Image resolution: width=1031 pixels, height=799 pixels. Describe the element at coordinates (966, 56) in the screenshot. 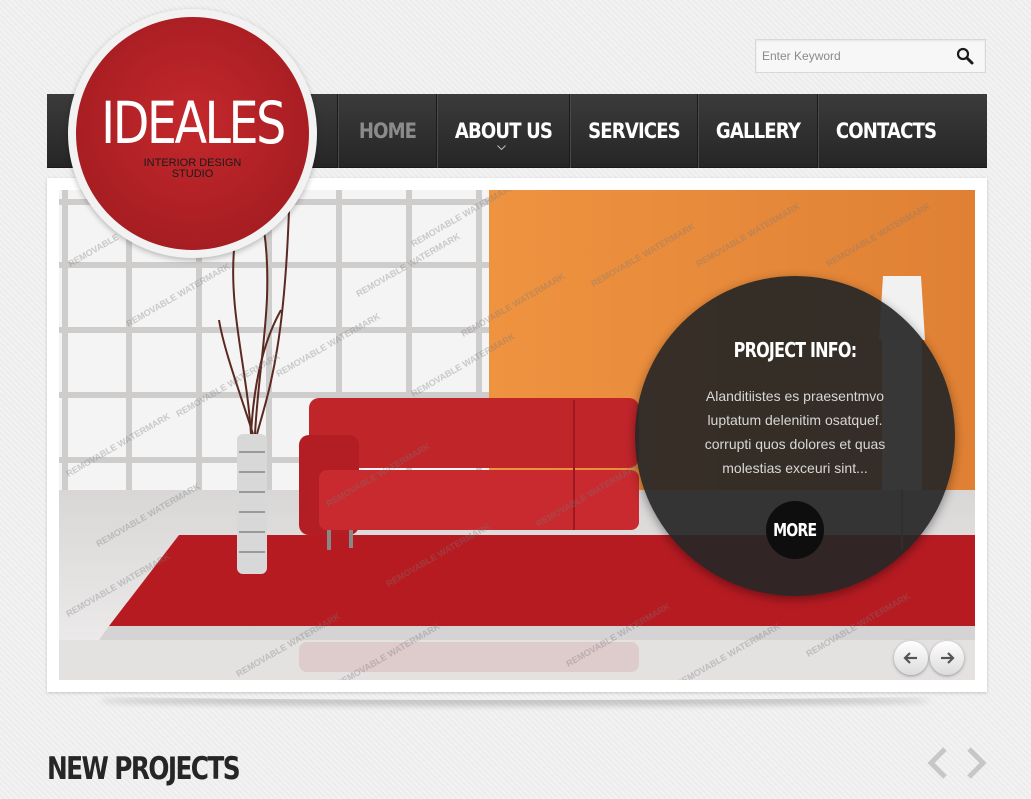

I see `search-icon` at that location.